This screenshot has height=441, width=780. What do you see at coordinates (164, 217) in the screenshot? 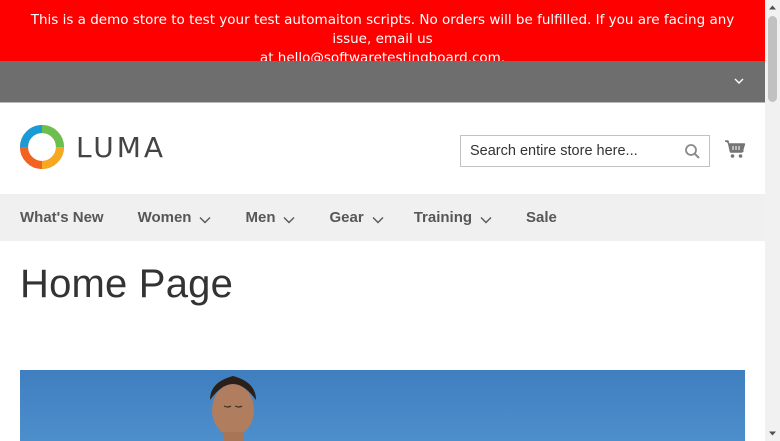
I see `nav-item-label: Women` at bounding box center [164, 217].